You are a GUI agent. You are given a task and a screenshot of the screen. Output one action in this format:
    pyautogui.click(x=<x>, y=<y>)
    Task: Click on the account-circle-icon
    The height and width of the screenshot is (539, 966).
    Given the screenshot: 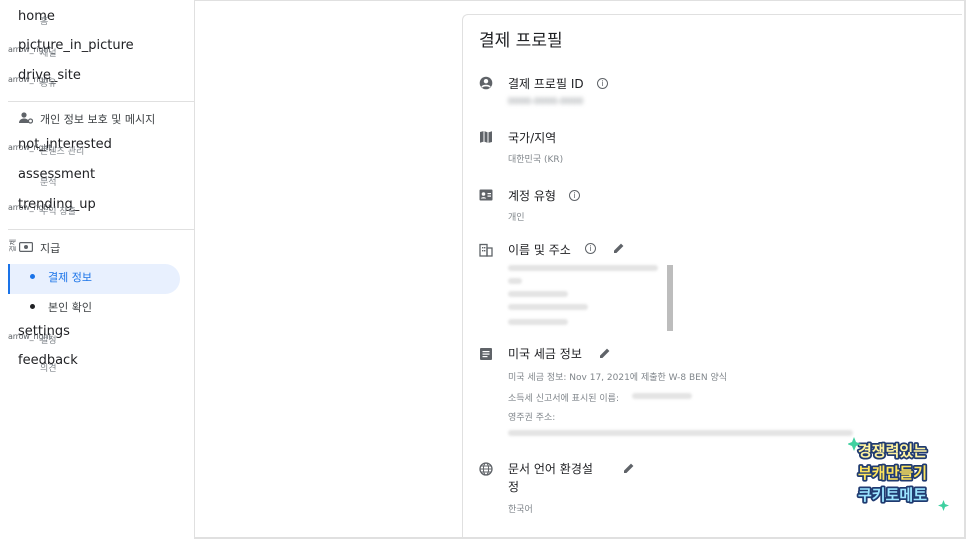 What is the action you would take?
    pyautogui.click(x=486, y=83)
    